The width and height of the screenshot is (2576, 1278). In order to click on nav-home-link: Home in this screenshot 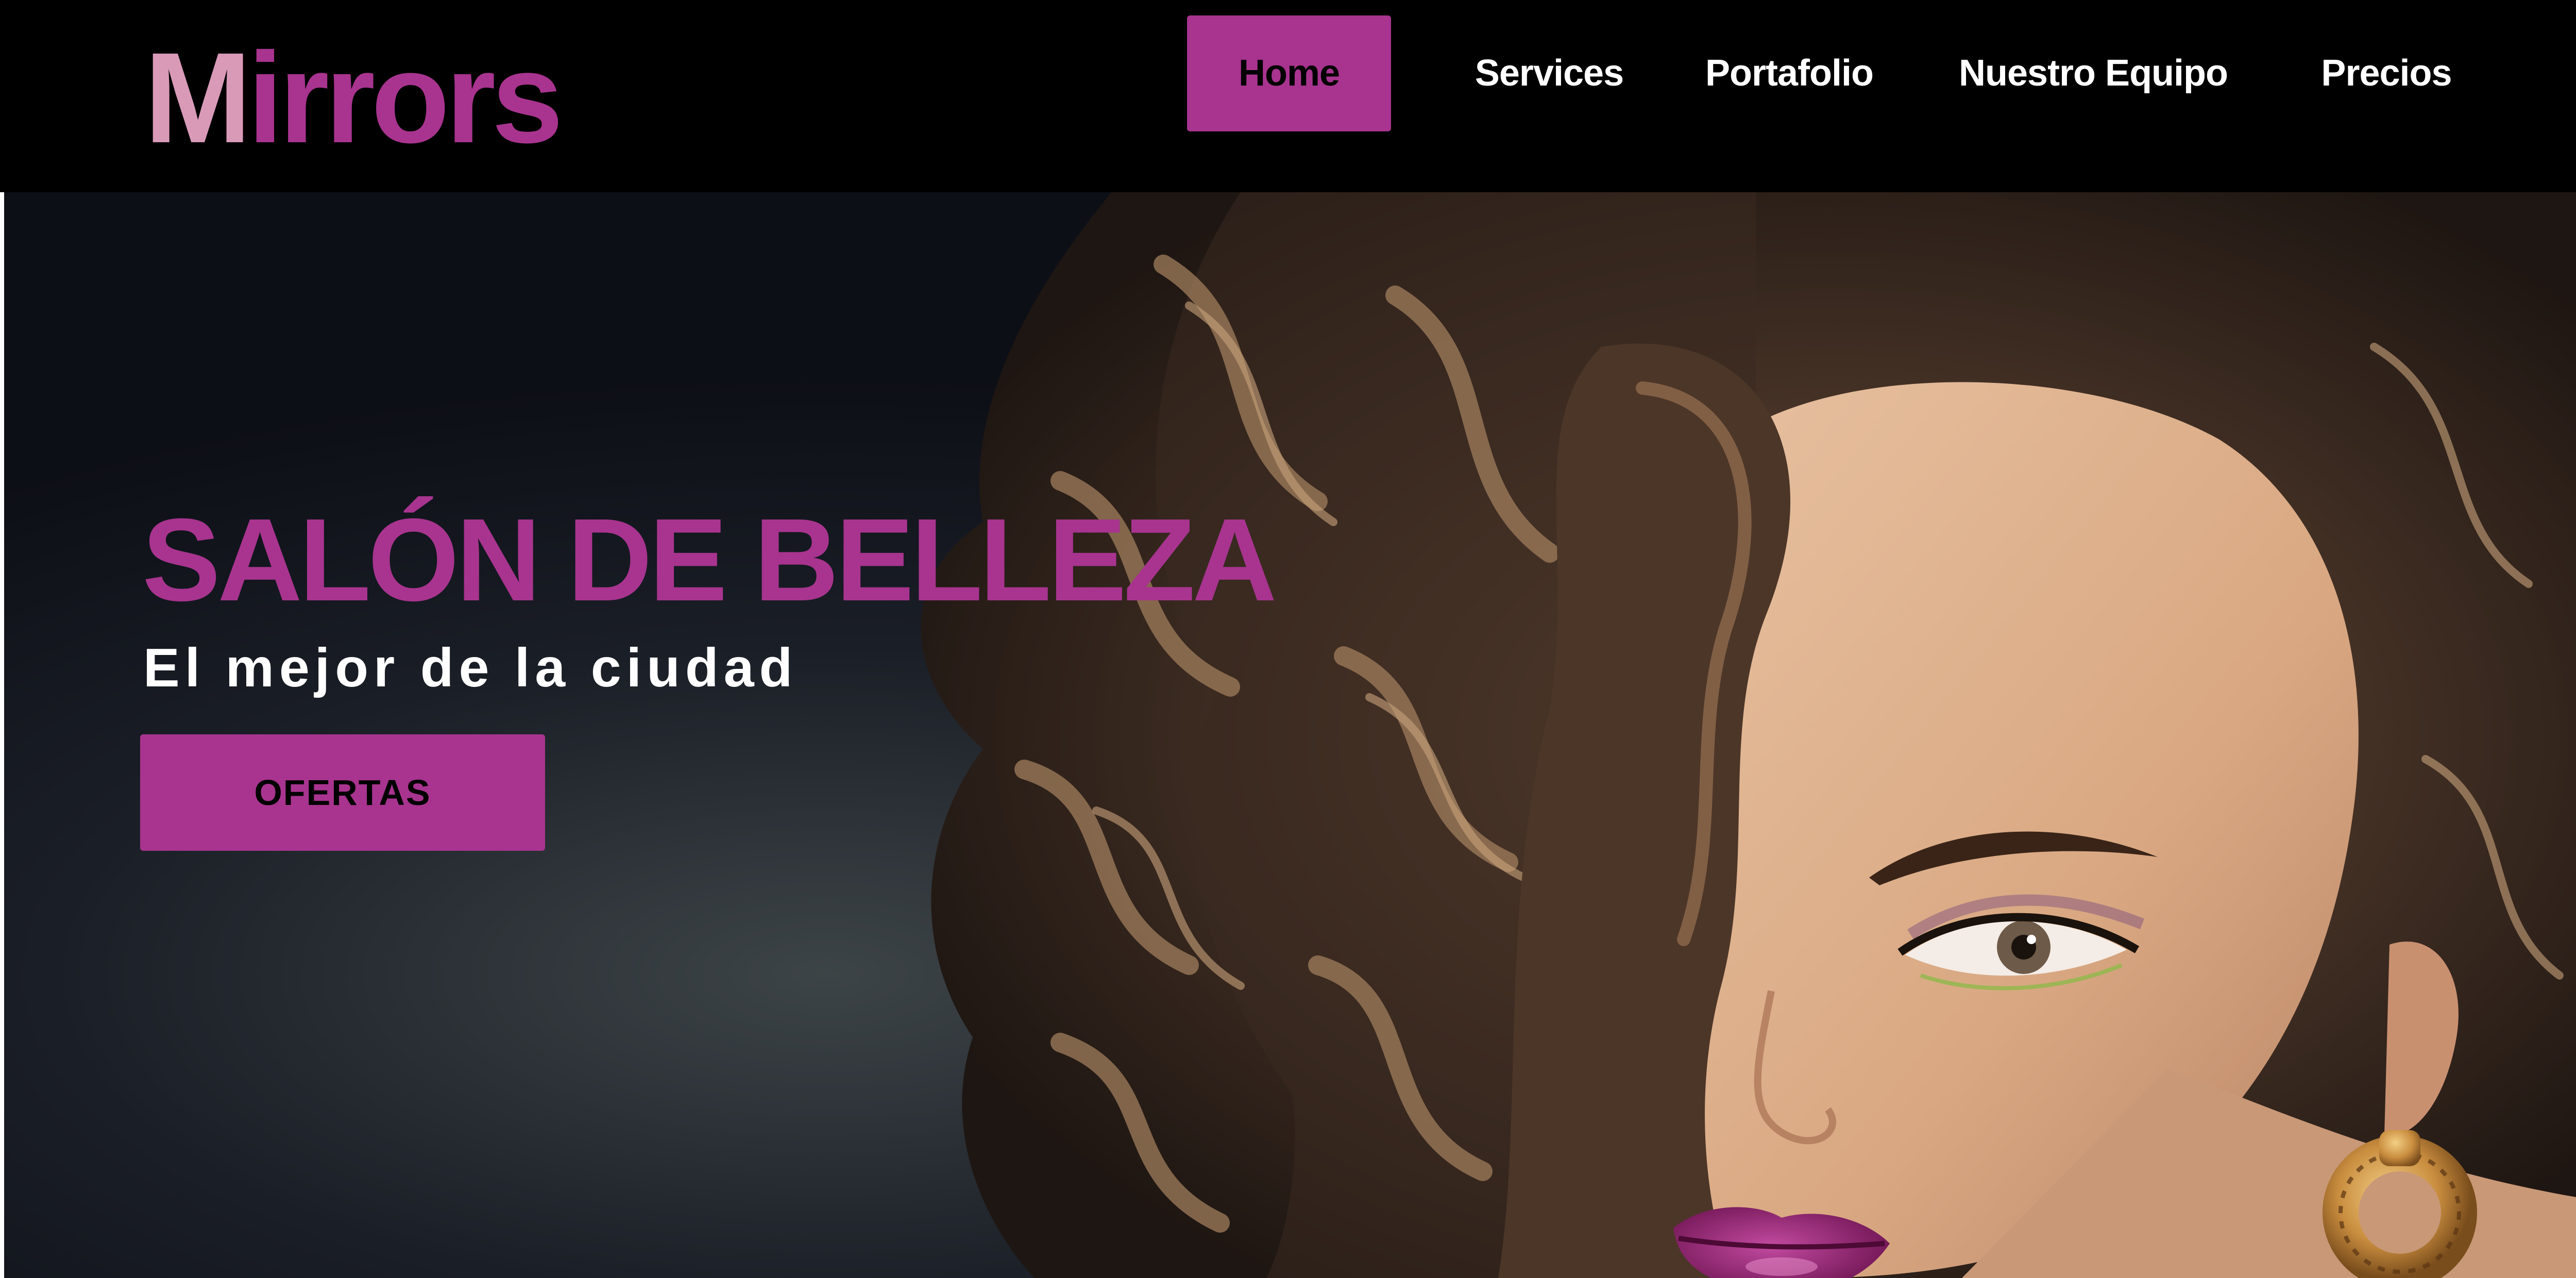, I will do `click(1289, 73)`.